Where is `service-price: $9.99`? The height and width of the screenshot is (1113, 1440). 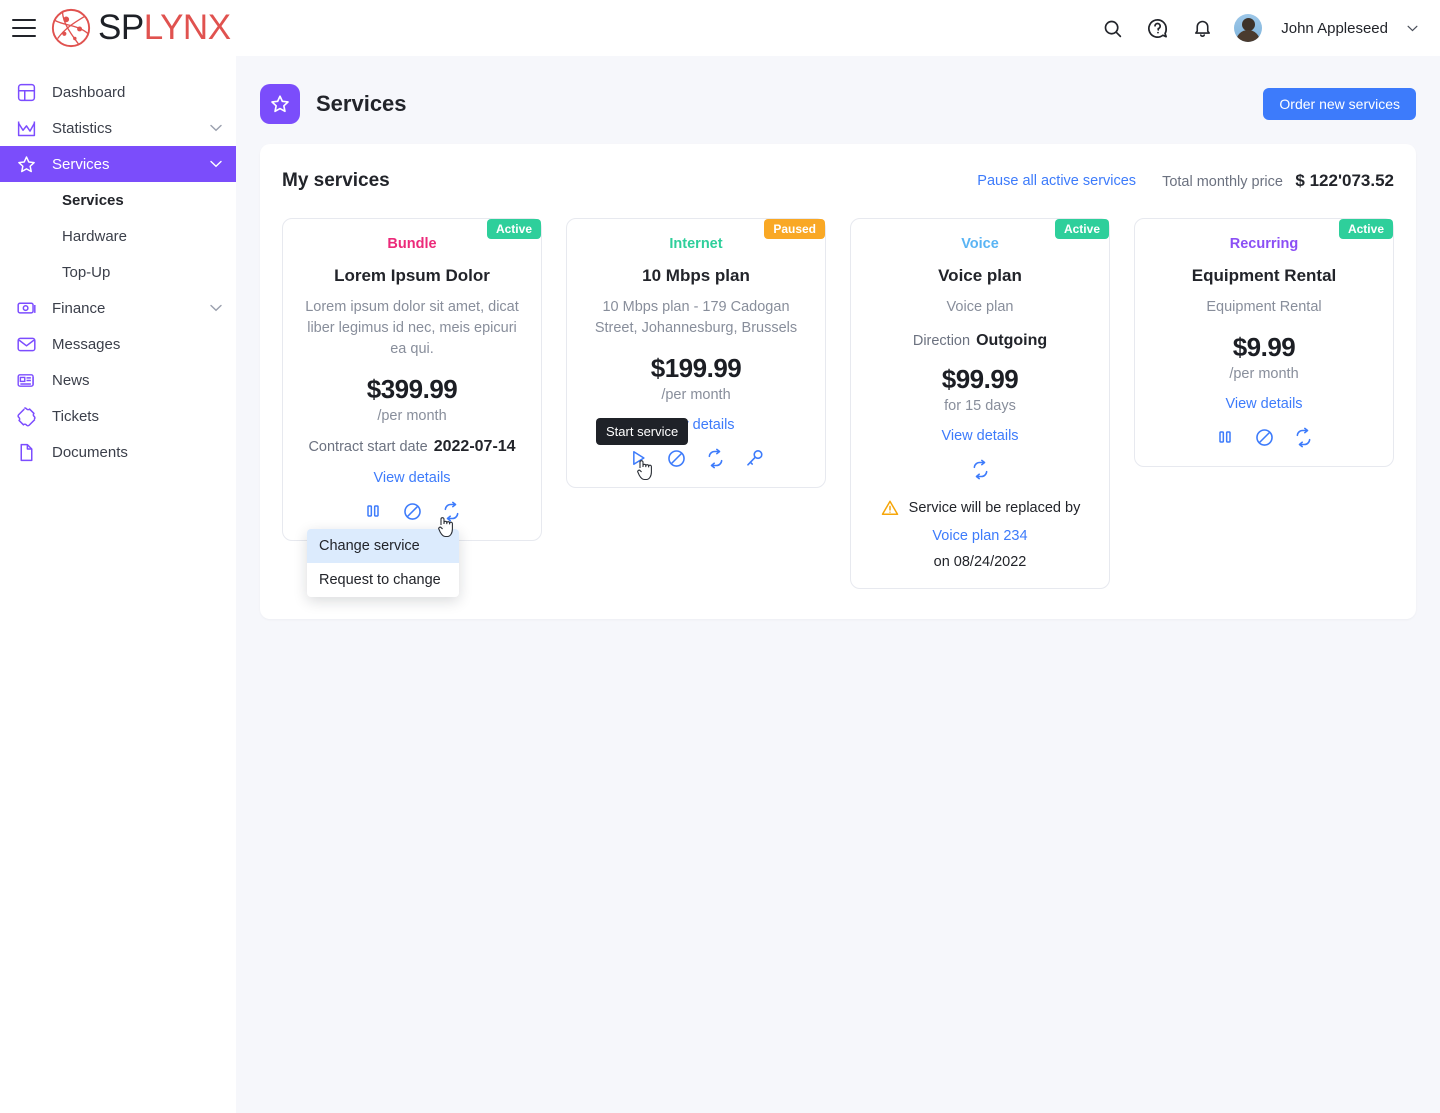 service-price: $9.99 is located at coordinates (1264, 347).